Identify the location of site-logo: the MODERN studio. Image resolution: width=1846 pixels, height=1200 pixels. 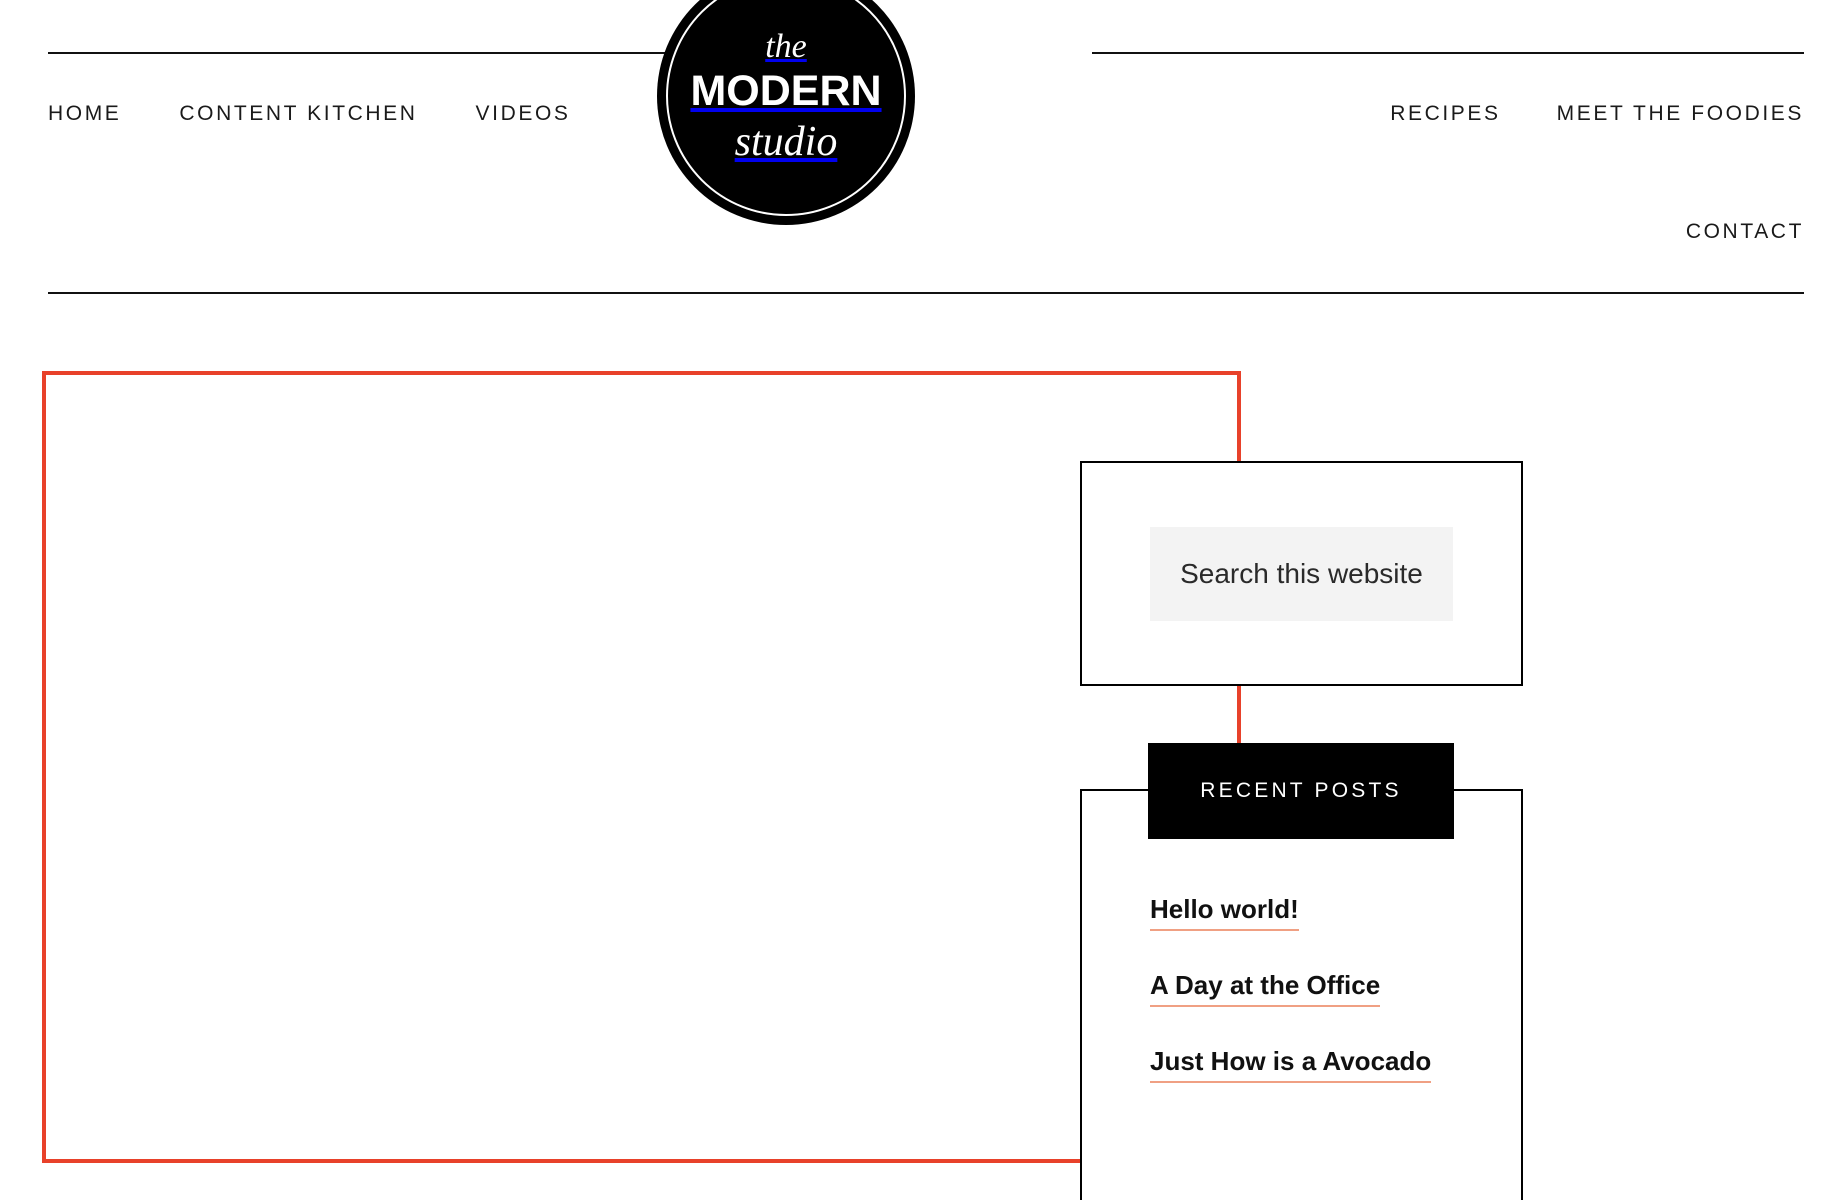
(786, 112).